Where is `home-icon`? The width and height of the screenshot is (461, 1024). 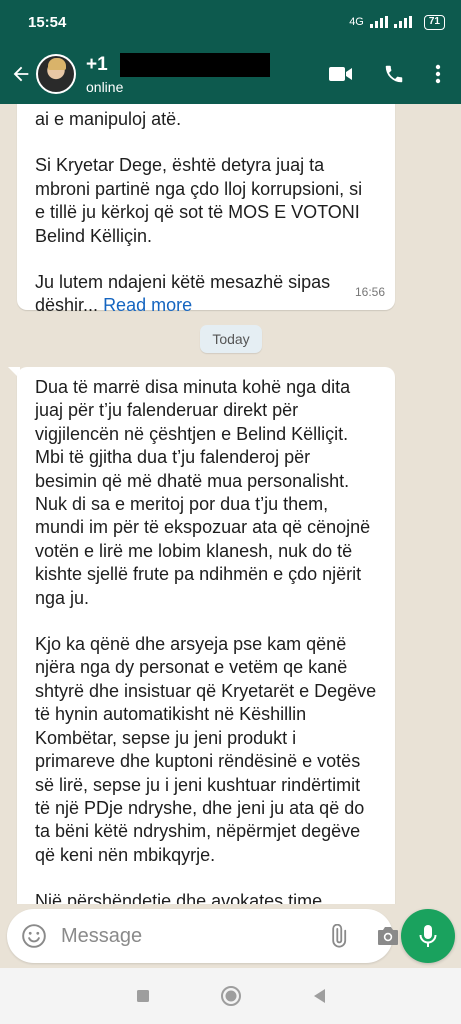 home-icon is located at coordinates (231, 996).